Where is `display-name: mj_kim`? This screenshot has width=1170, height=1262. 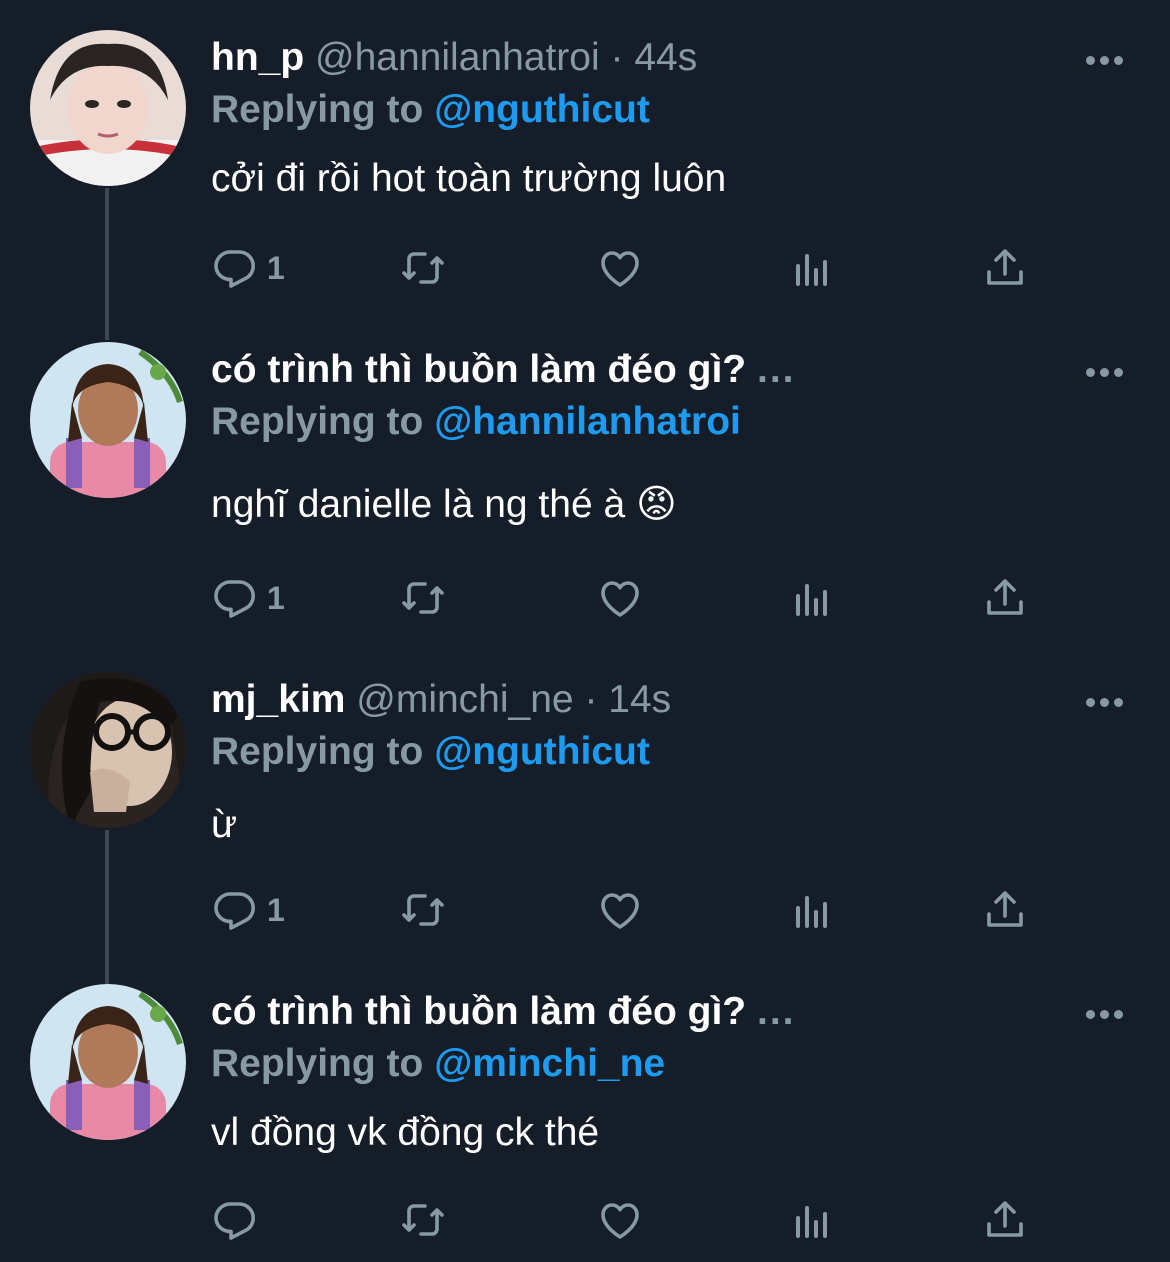 display-name: mj_kim is located at coordinates (278, 699).